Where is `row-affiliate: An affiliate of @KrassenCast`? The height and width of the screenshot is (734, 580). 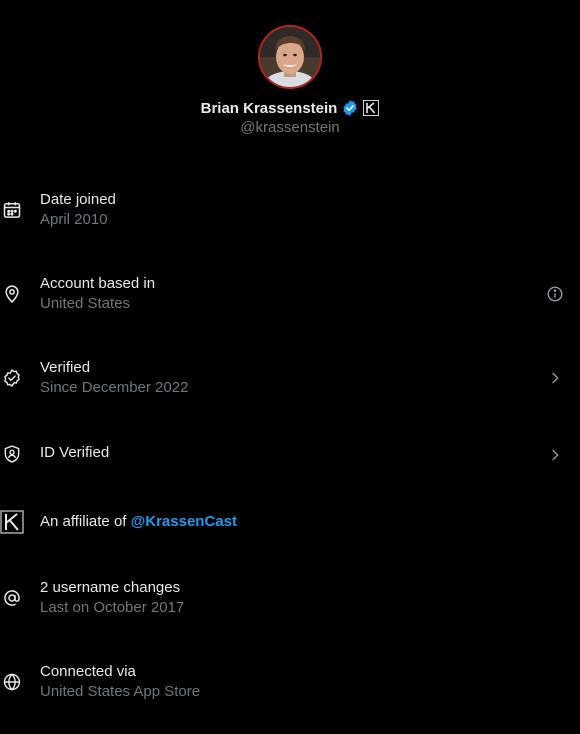 row-affiliate: An affiliate of @KrassenCast is located at coordinates (290, 522).